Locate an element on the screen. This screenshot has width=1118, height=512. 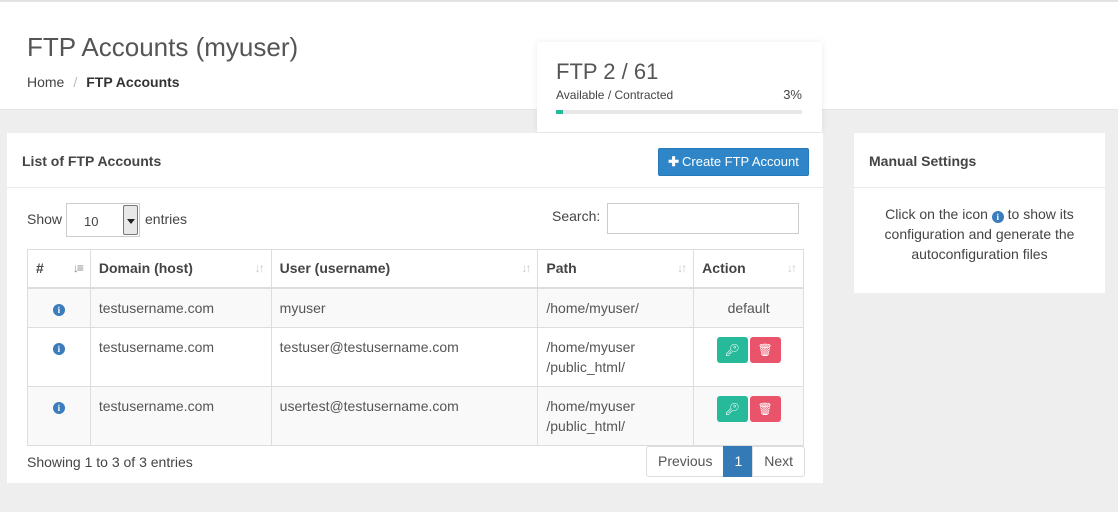
show-label: Show is located at coordinates (45, 219).